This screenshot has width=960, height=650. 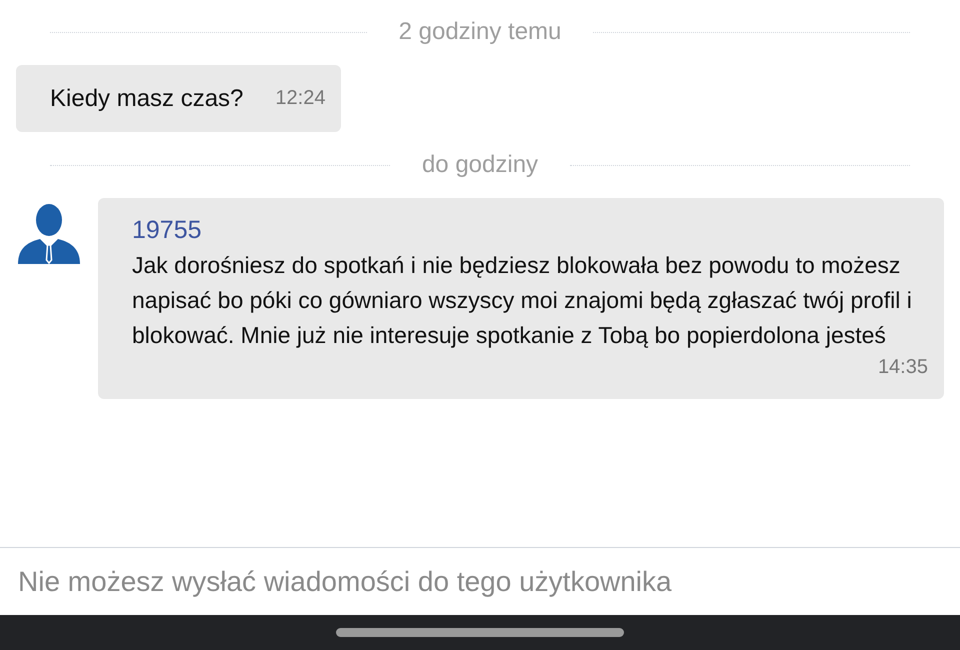 What do you see at coordinates (147, 99) in the screenshot?
I see `message-text: Kiedy masz czas?` at bounding box center [147, 99].